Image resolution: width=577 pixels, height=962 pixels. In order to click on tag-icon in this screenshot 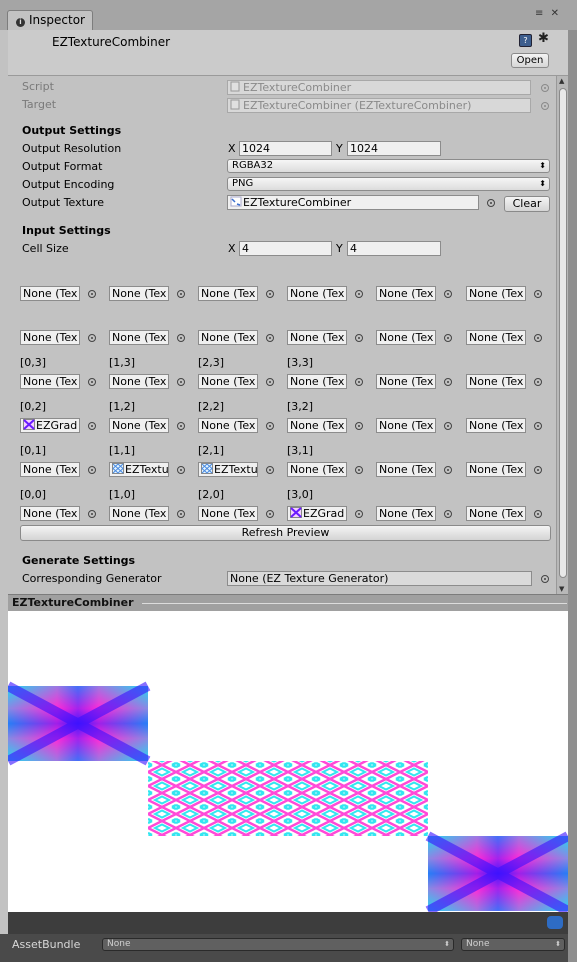, I will do `click(555, 922)`.